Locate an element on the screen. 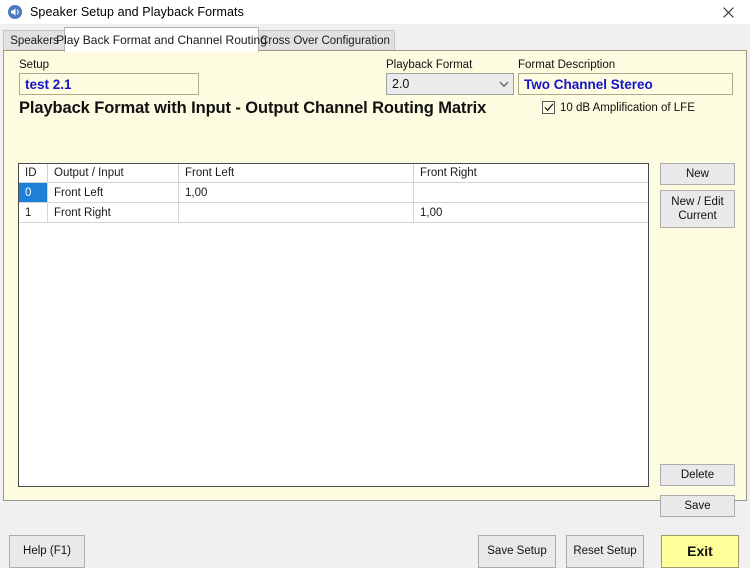 The height and width of the screenshot is (568, 750). delete-button: Delete is located at coordinates (697, 475).